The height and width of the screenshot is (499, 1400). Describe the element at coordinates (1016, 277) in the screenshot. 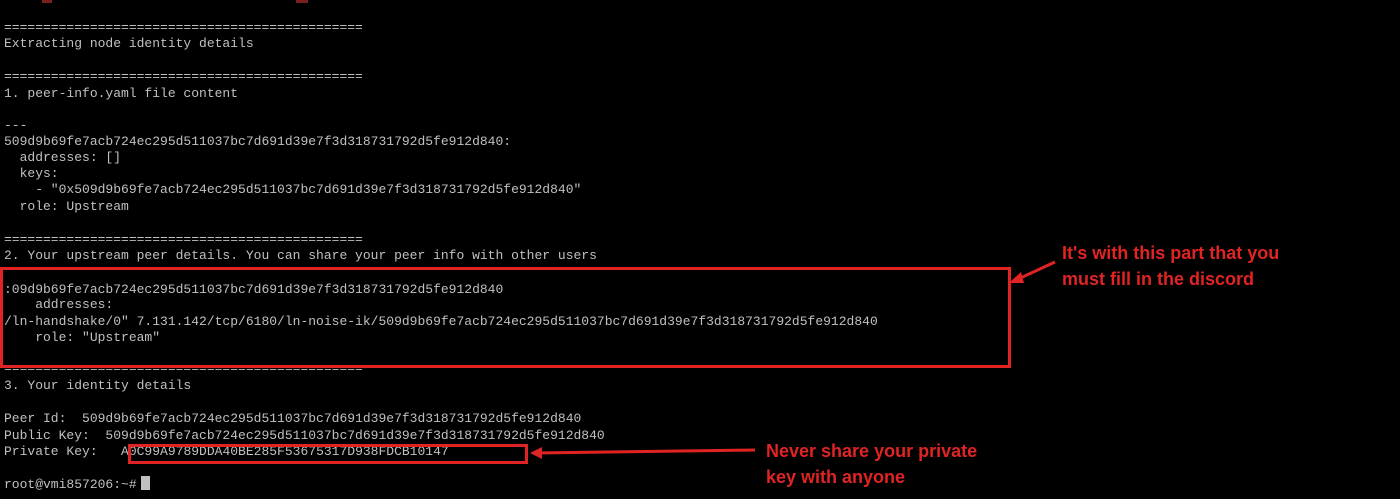

I see `discord-arrow-head` at that location.